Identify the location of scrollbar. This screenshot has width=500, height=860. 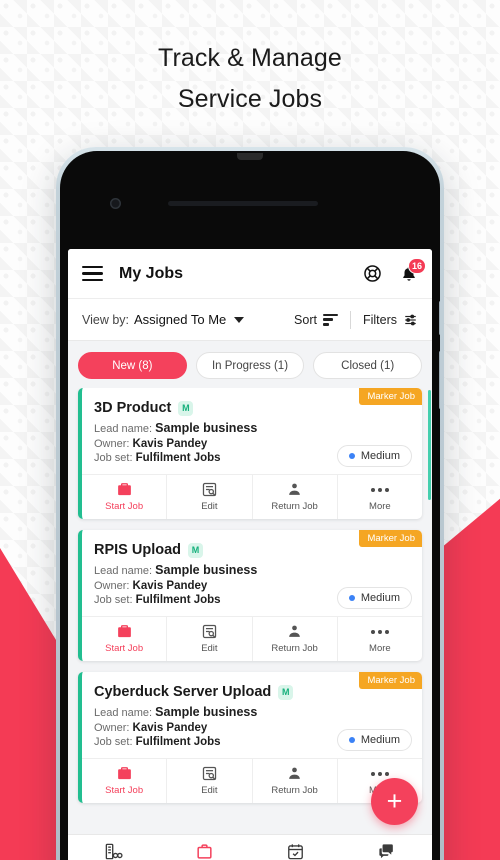
(429, 445).